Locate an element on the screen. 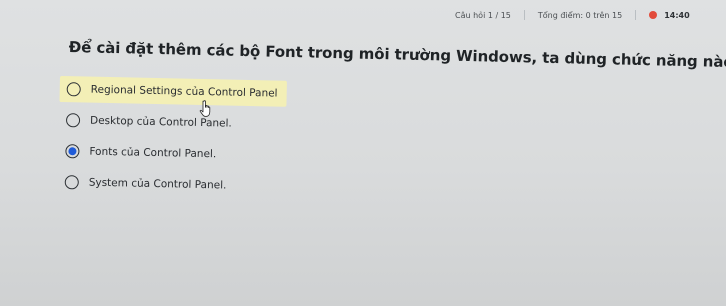 The image size is (726, 306). score-text: Tổng điểm: 0 trên 15 is located at coordinates (580, 15).